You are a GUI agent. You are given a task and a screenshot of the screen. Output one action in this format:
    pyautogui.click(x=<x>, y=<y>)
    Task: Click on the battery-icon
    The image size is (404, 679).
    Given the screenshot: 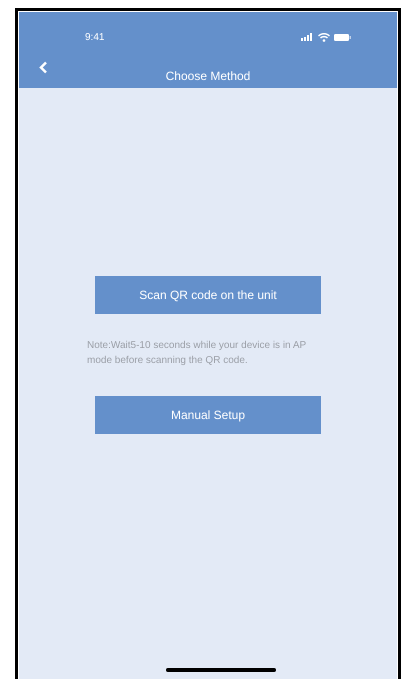 What is the action you would take?
    pyautogui.click(x=342, y=37)
    